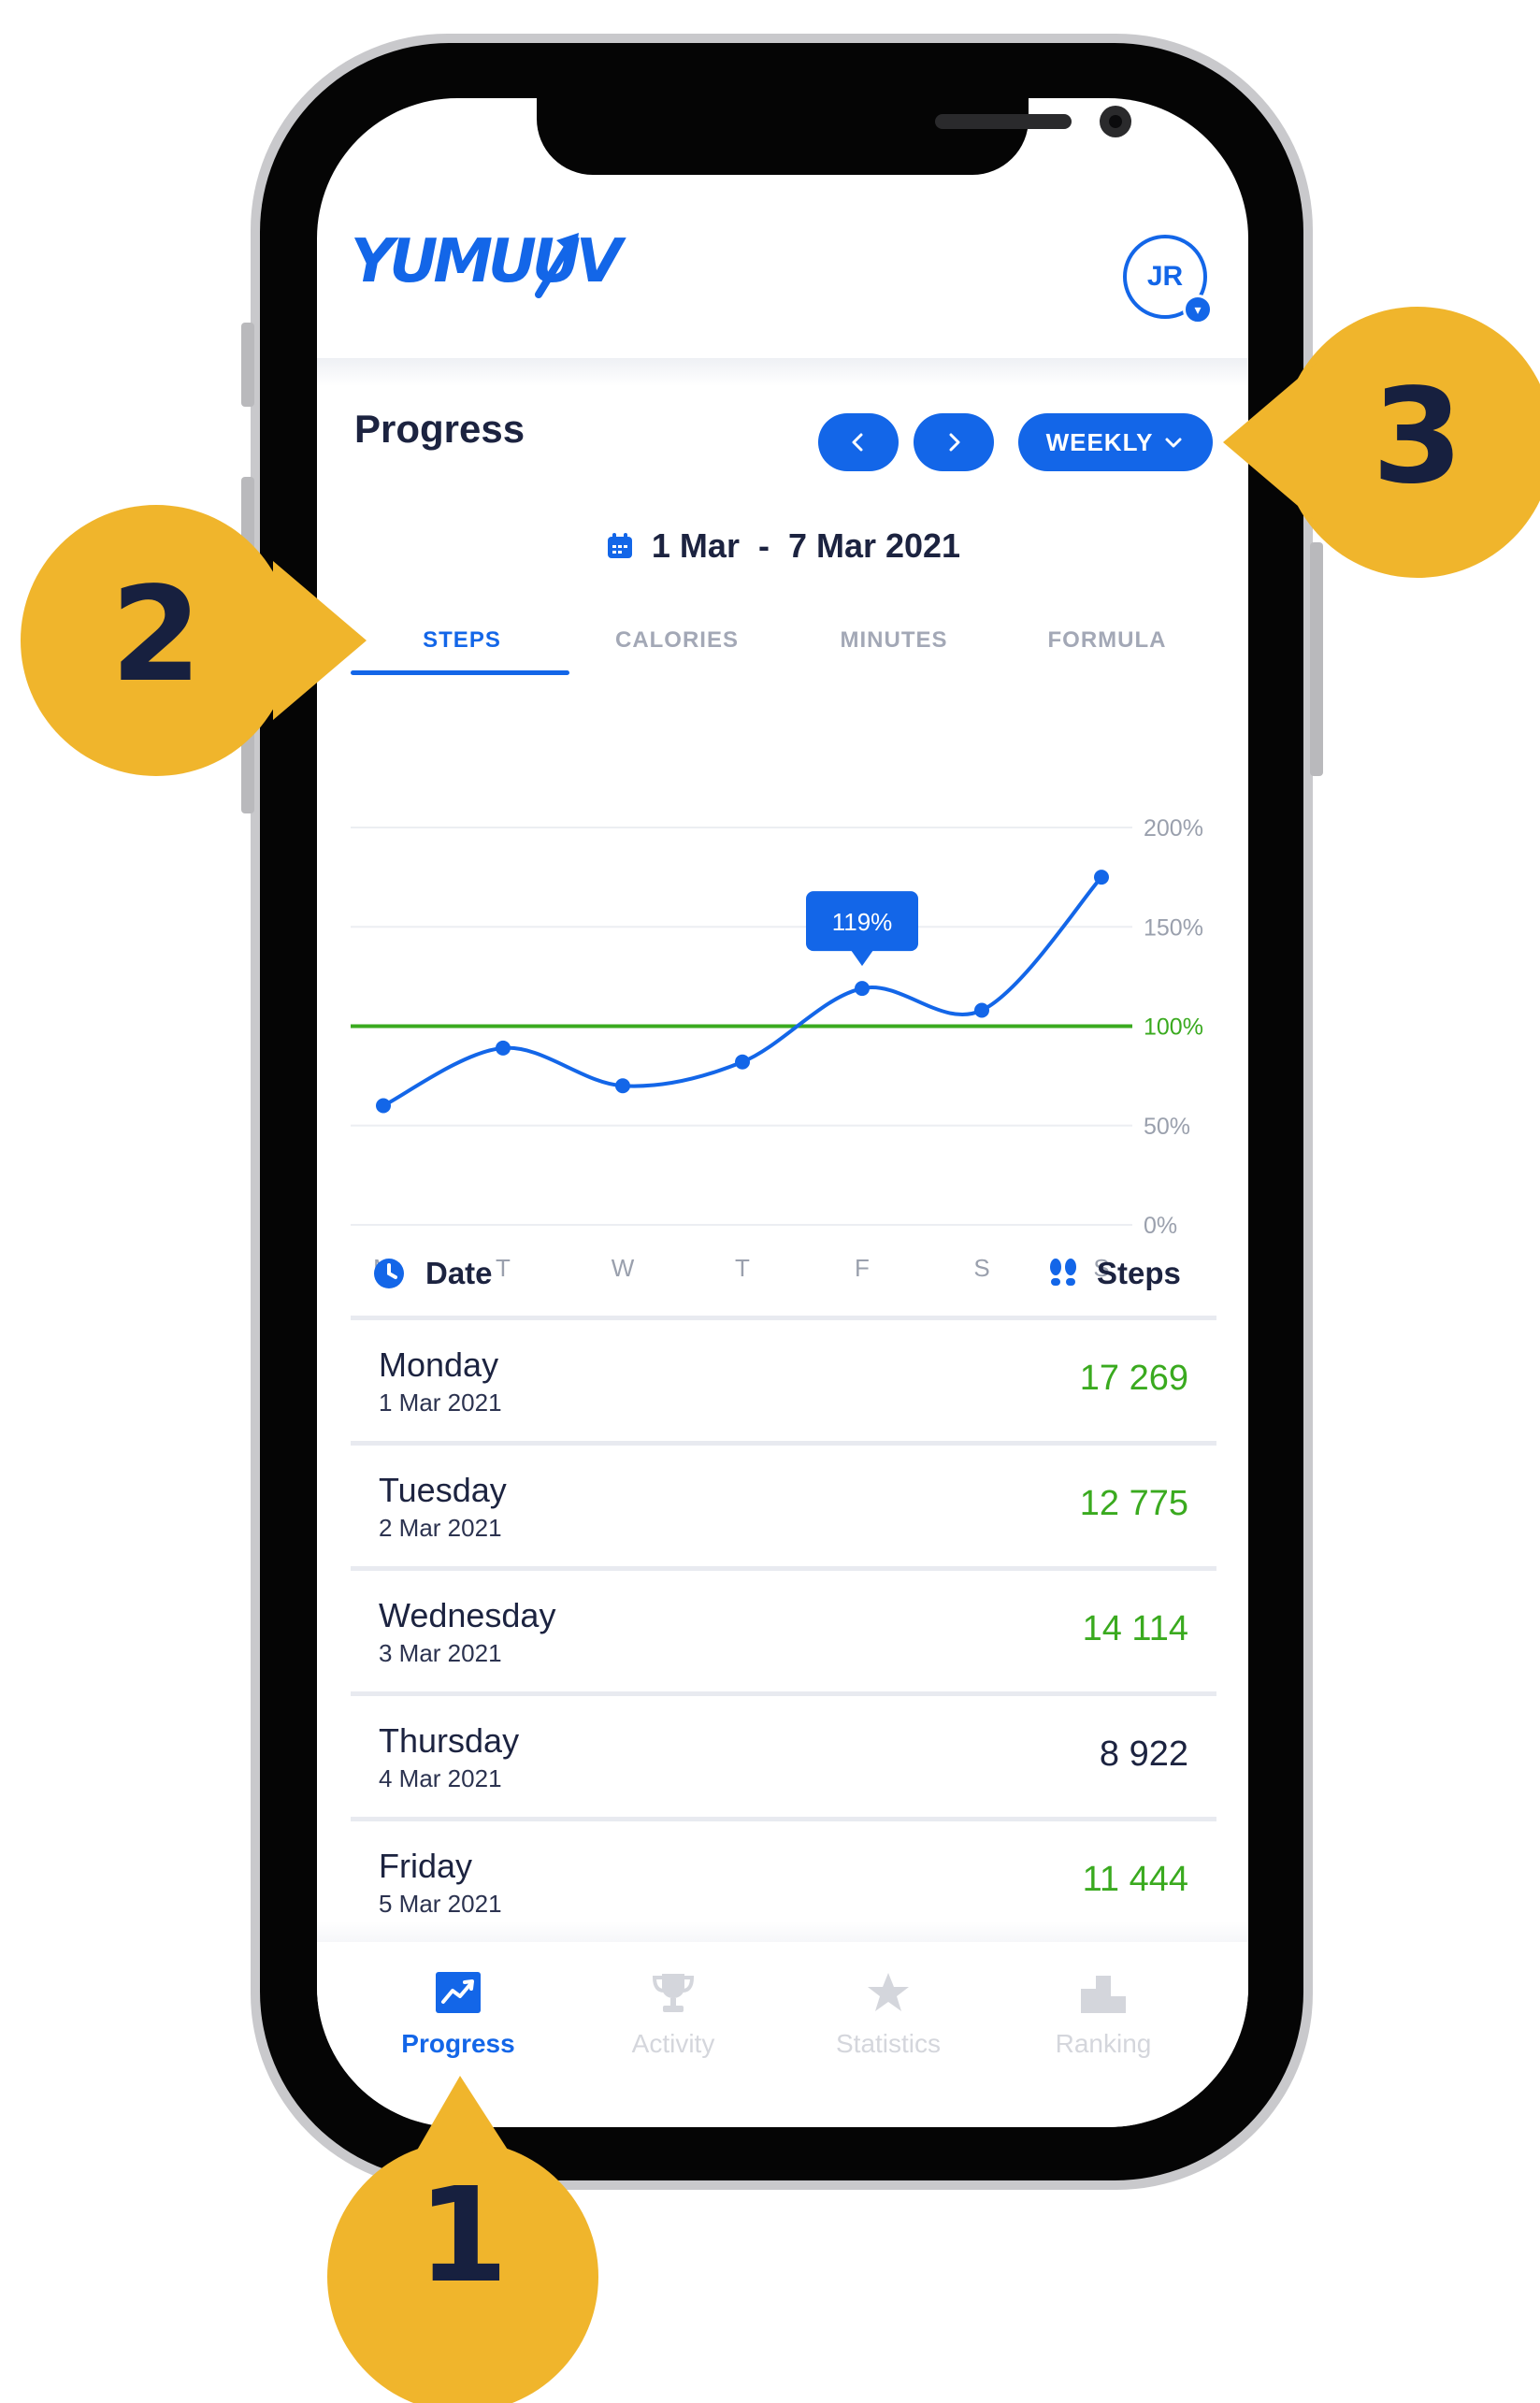  What do you see at coordinates (449, 1740) in the screenshot?
I see `row-day: Thursday` at bounding box center [449, 1740].